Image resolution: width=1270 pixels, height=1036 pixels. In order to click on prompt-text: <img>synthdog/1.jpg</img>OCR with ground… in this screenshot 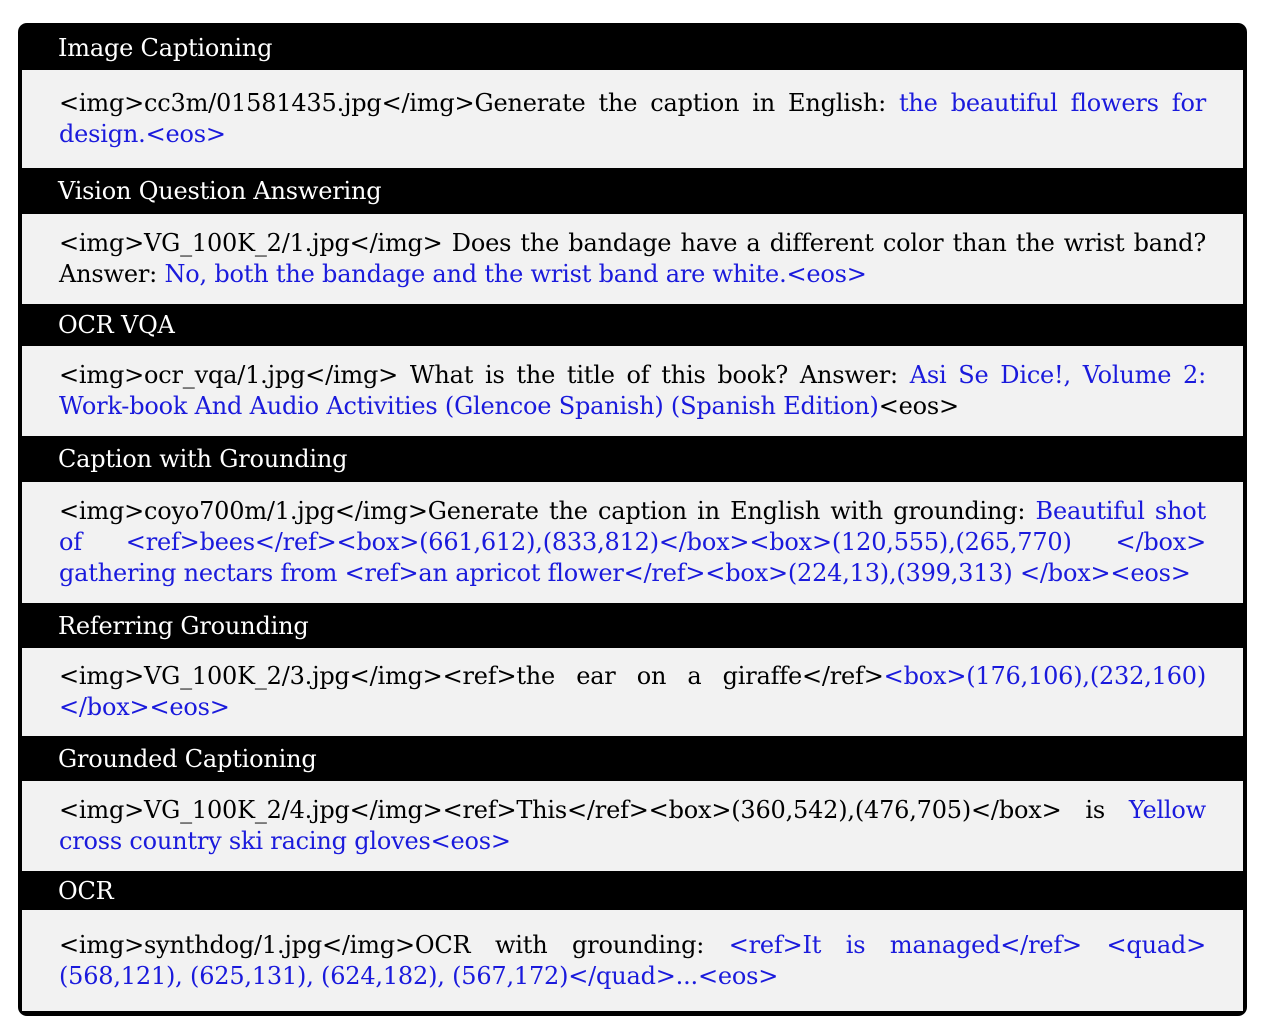, I will do `click(394, 944)`.